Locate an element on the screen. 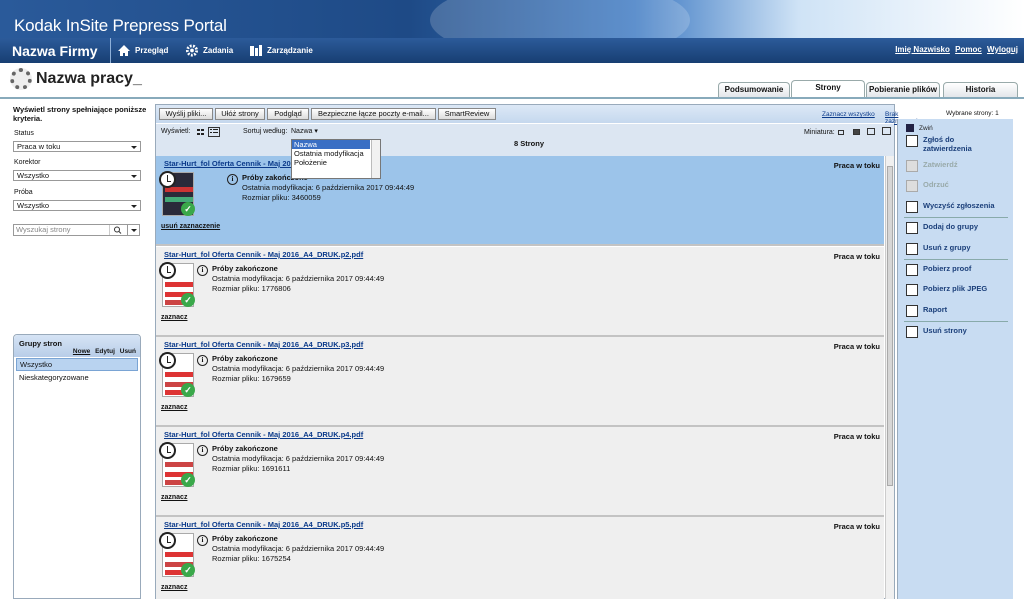  nav-overview: Przegląd is located at coordinates (142, 50).